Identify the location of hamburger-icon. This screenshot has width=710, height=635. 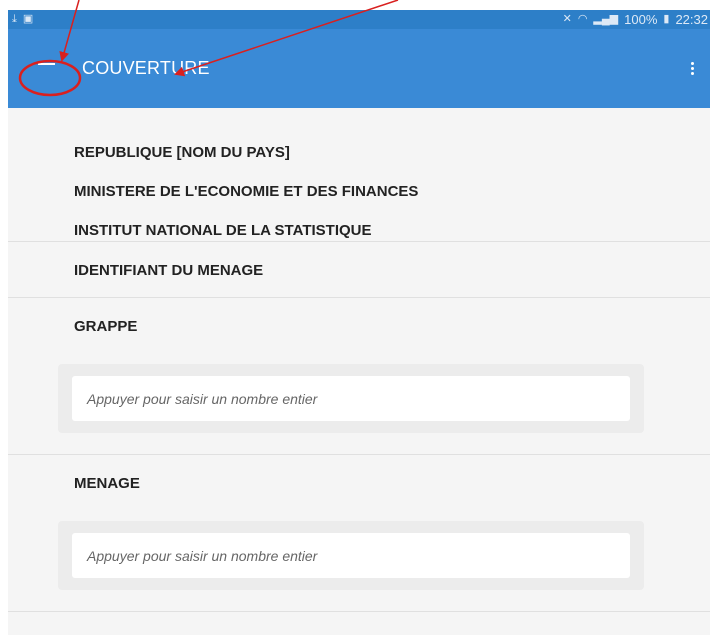
(46, 63).